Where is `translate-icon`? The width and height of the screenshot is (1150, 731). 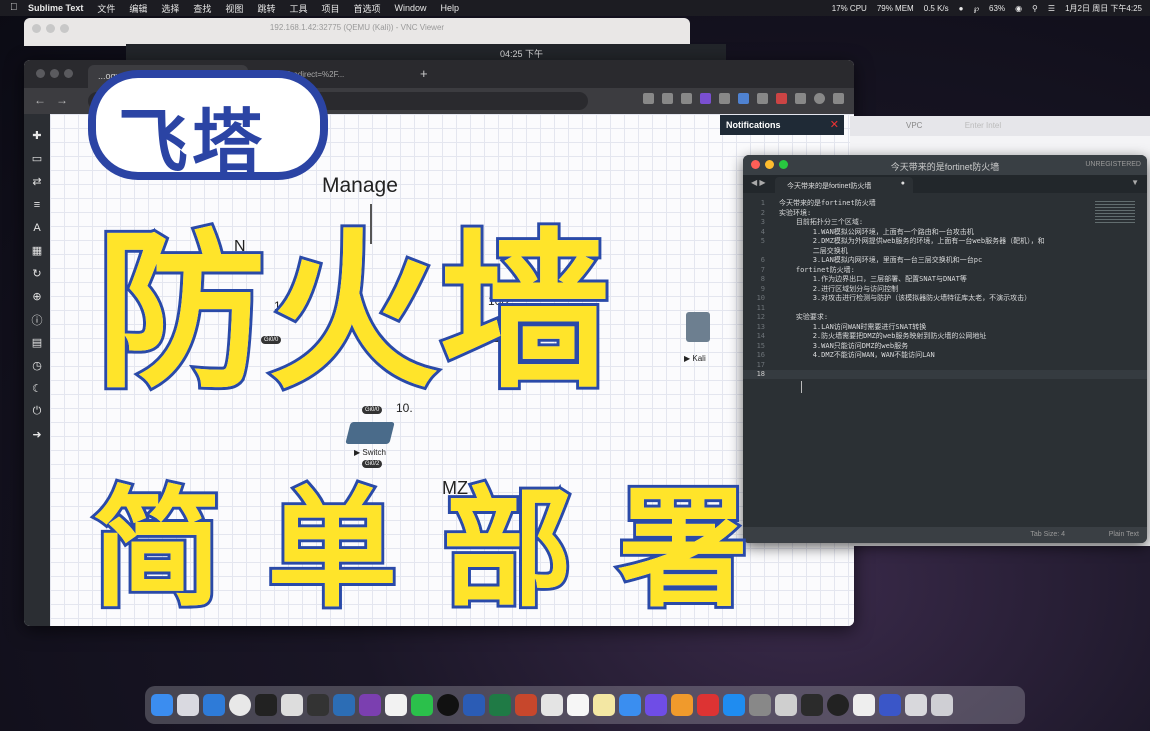
translate-icon is located at coordinates (648, 98).